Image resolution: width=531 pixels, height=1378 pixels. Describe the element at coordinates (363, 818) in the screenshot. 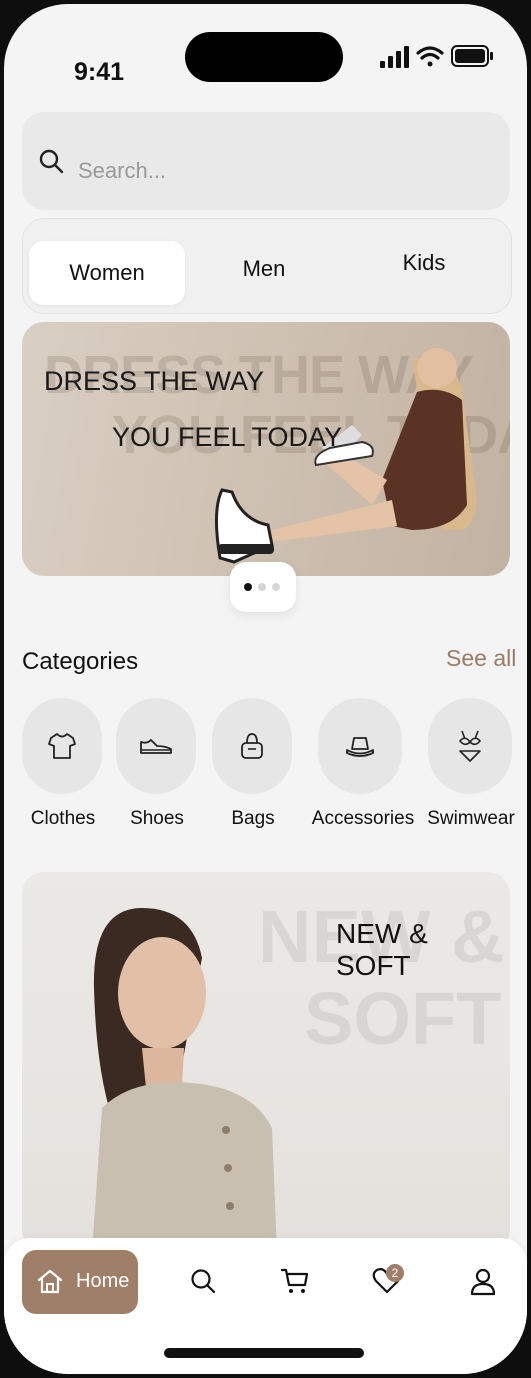

I see `category-label: Accessories` at that location.